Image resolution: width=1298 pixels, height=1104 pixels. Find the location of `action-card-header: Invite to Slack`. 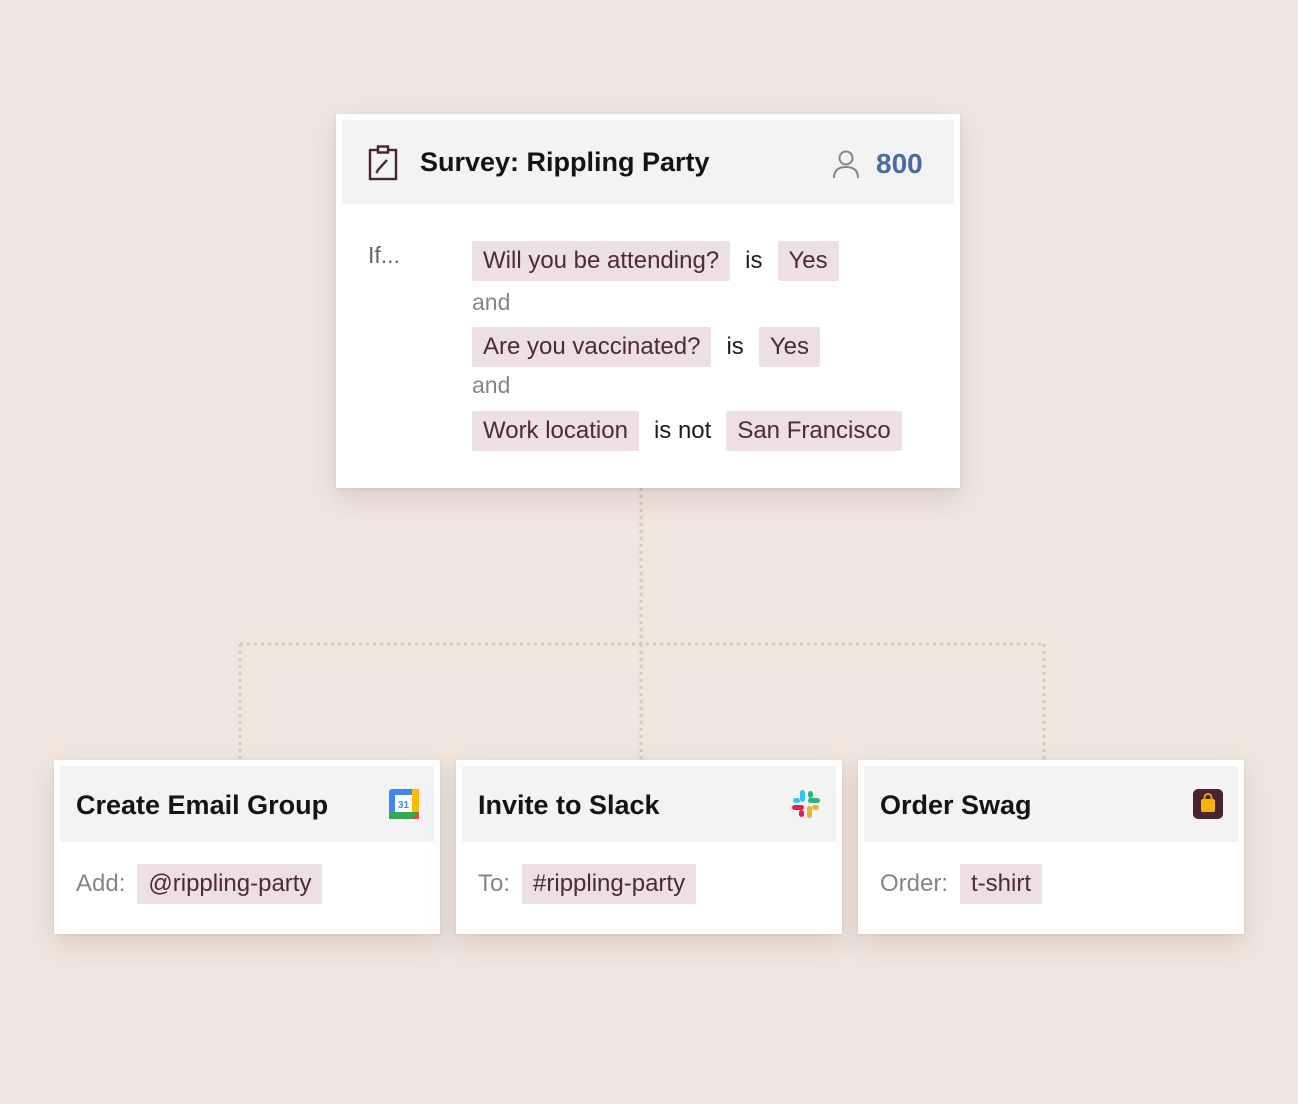

action-card-header: Invite to Slack is located at coordinates (649, 804).